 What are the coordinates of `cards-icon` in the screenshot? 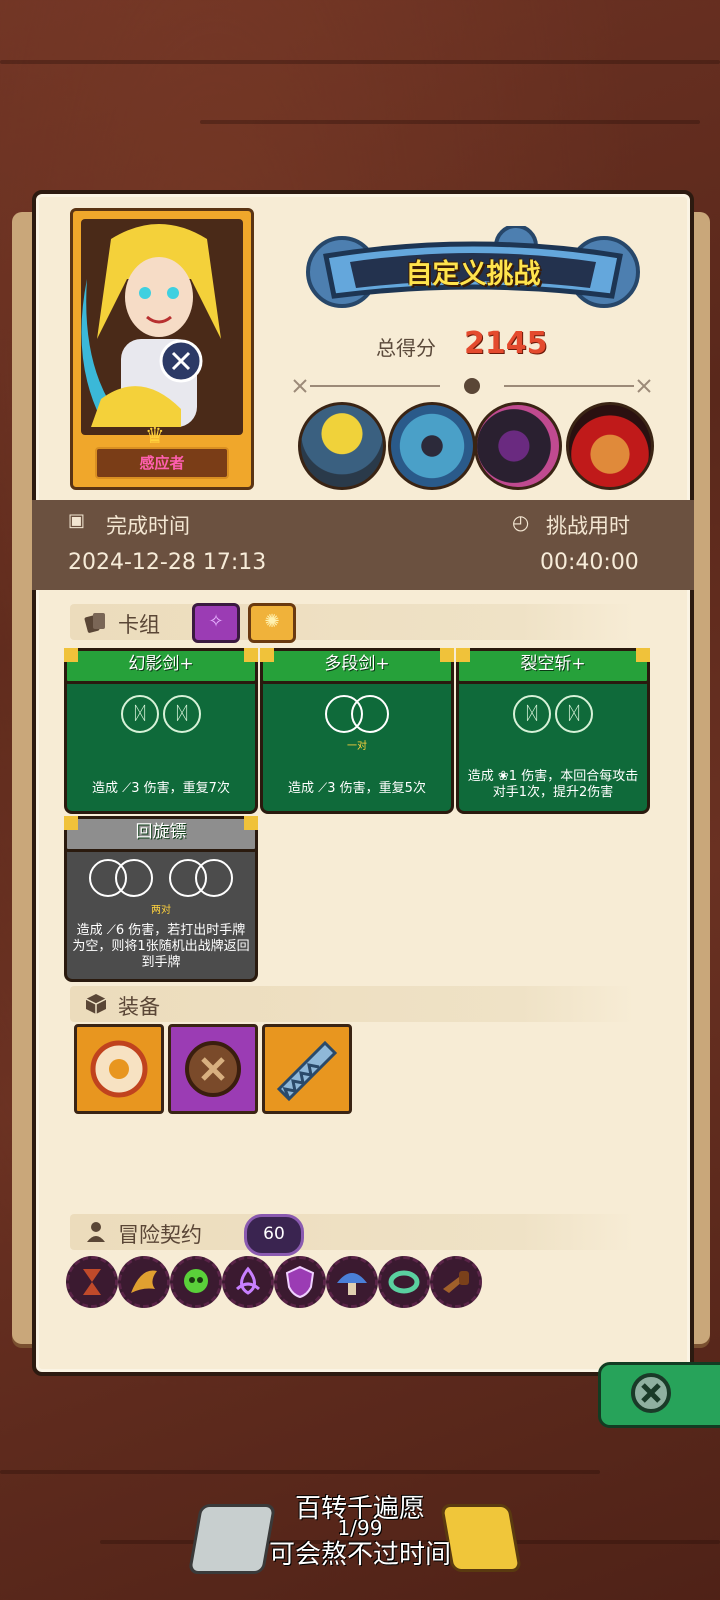 It's located at (94, 623).